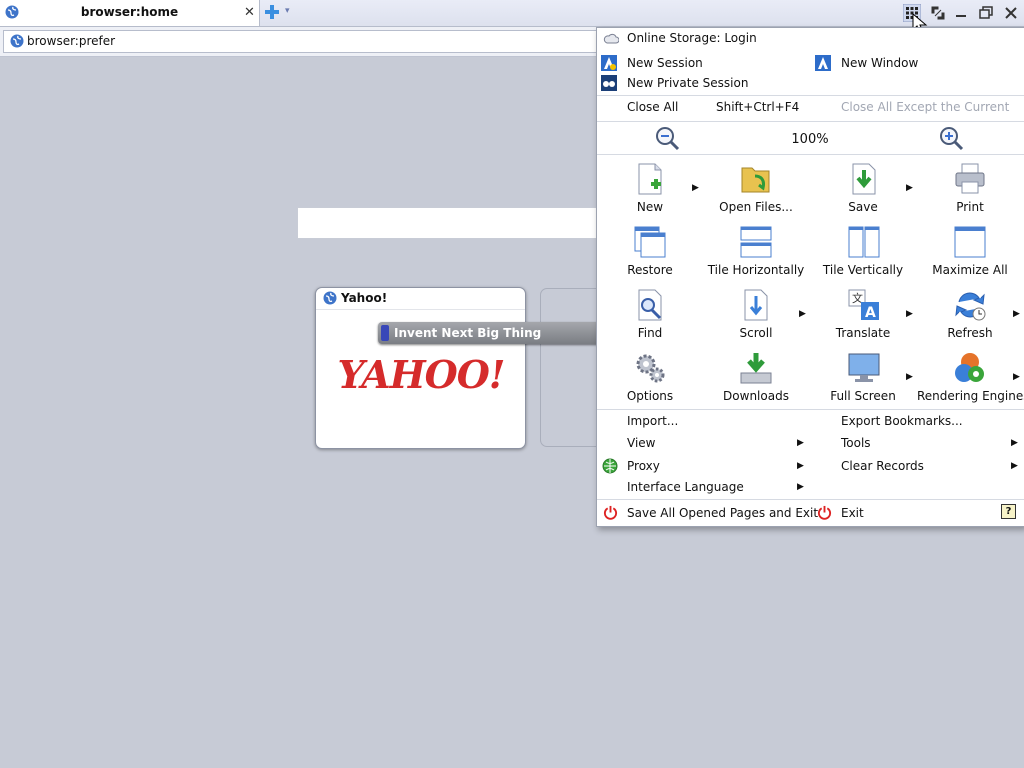  What do you see at coordinates (961, 13) in the screenshot?
I see `minimize-icon` at bounding box center [961, 13].